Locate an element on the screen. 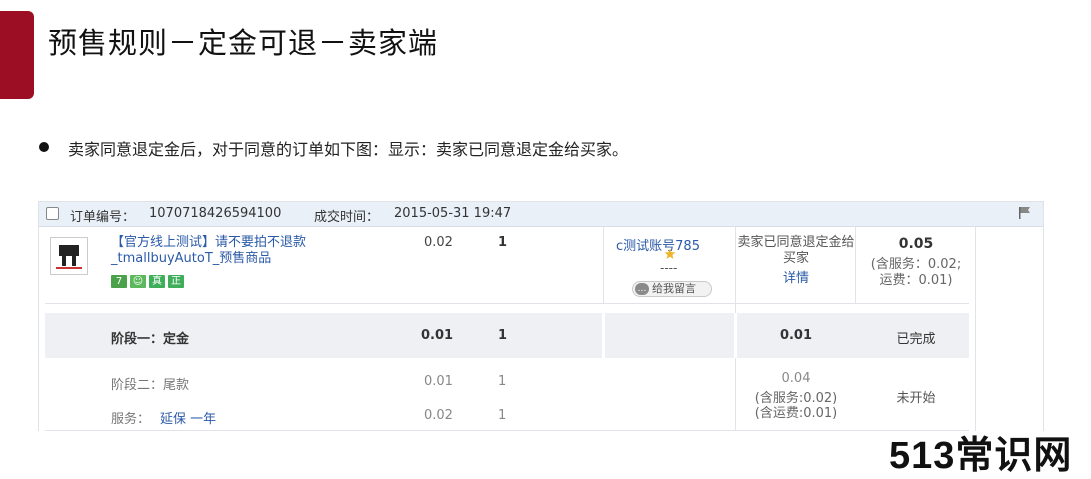 The image size is (1091, 479). stage2-amount: 0.04 is located at coordinates (796, 378).